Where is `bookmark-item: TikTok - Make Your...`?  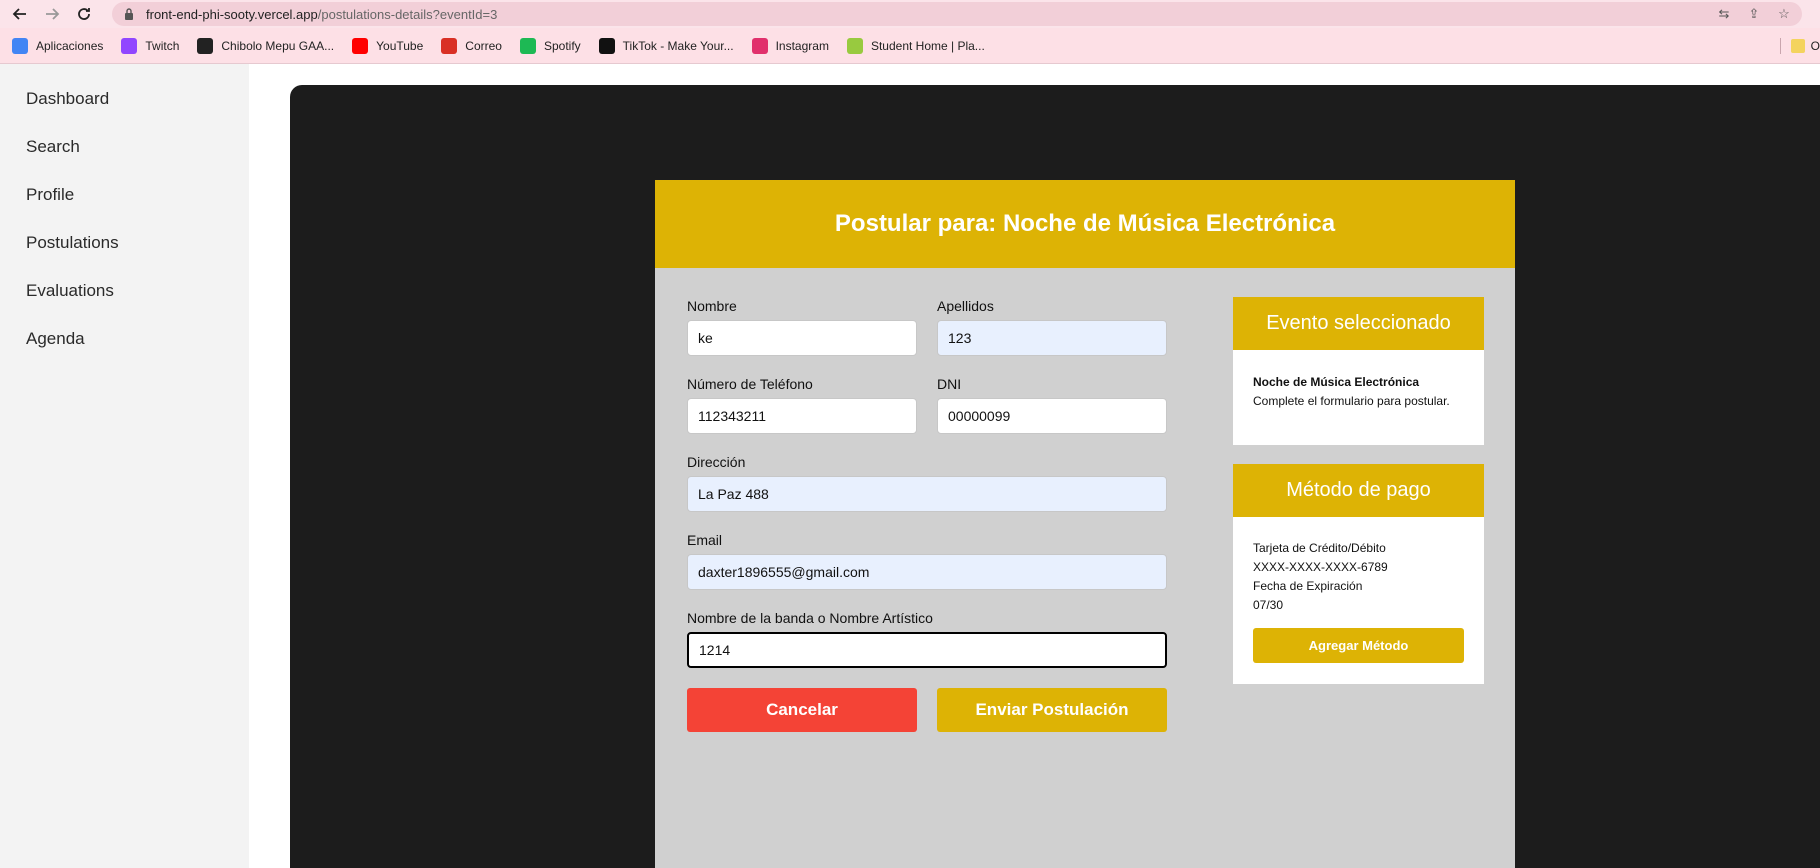
bookmark-item: TikTok - Make Your... is located at coordinates (666, 45).